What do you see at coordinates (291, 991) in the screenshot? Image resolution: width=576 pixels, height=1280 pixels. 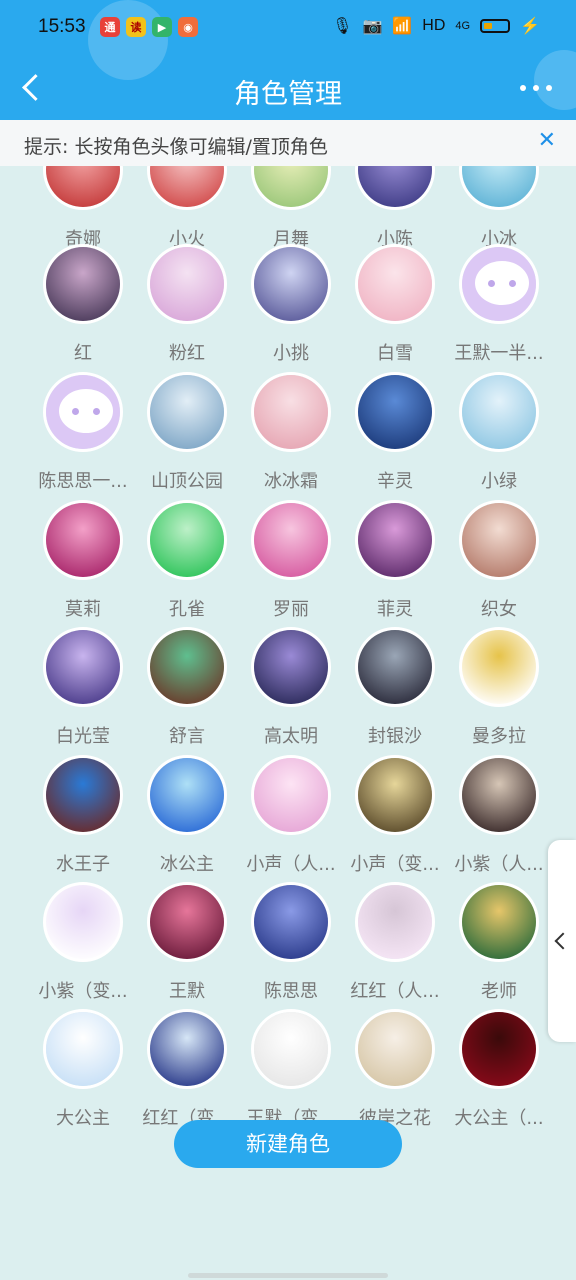 I see `character-name: 陈思思` at bounding box center [291, 991].